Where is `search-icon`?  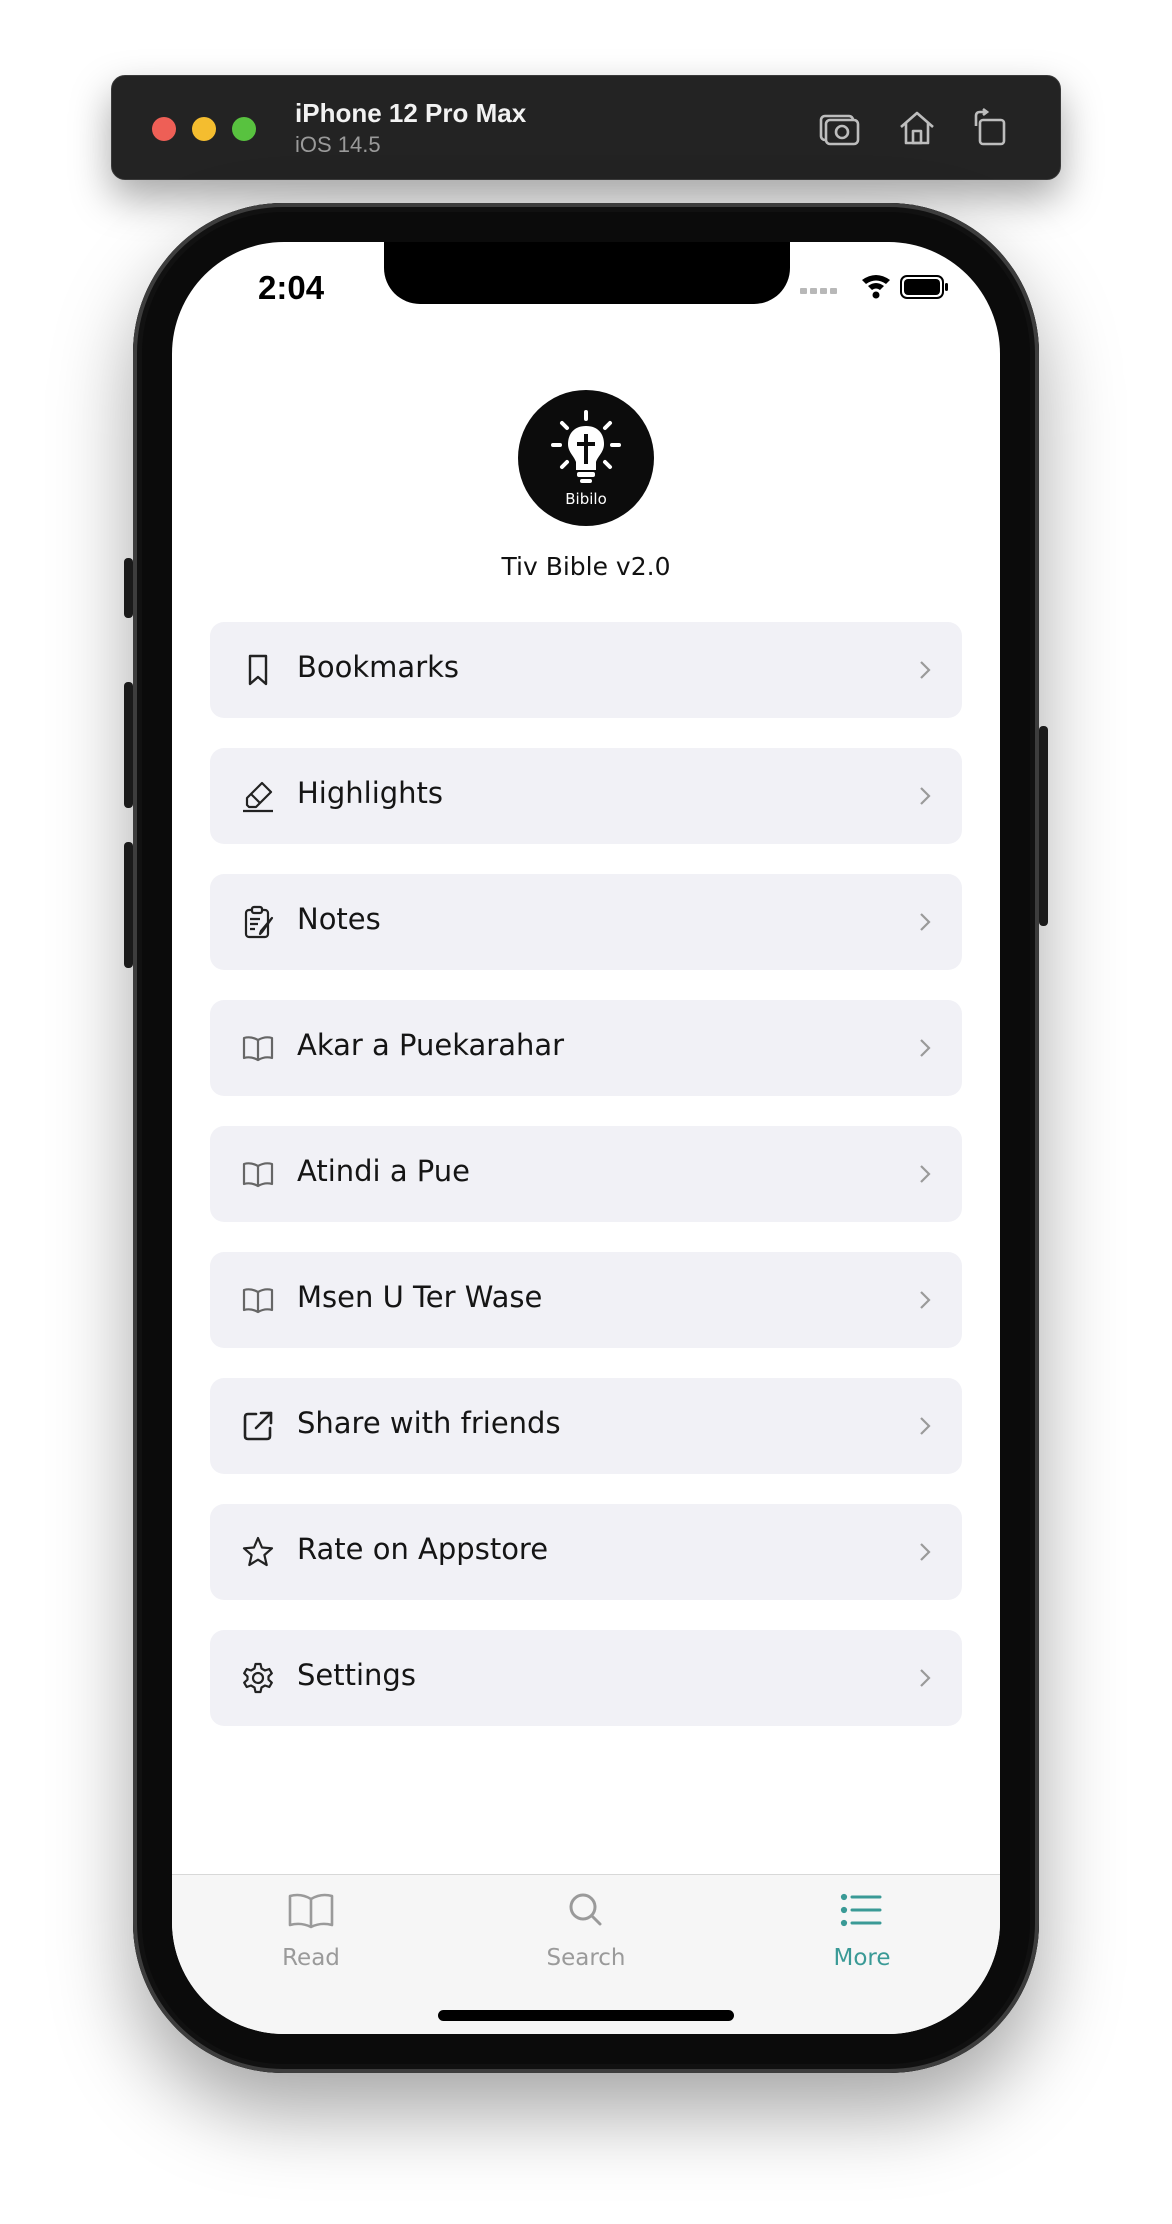 search-icon is located at coordinates (586, 1911).